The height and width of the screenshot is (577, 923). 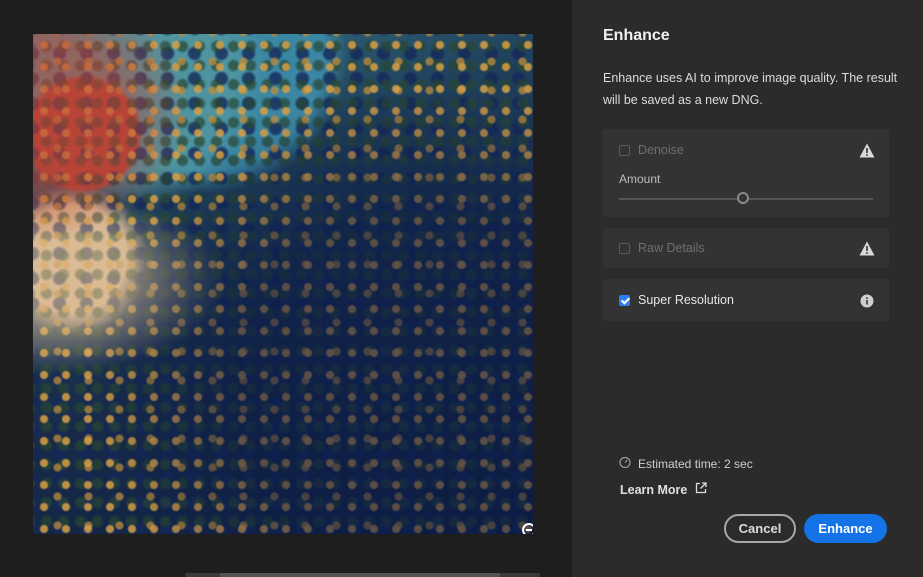 I want to click on amount-label: Amount, so click(x=640, y=179).